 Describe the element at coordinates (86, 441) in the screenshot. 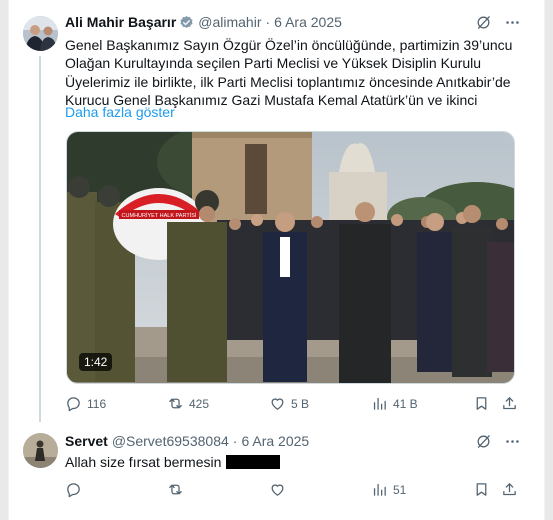

I see `author-name: Servet` at that location.